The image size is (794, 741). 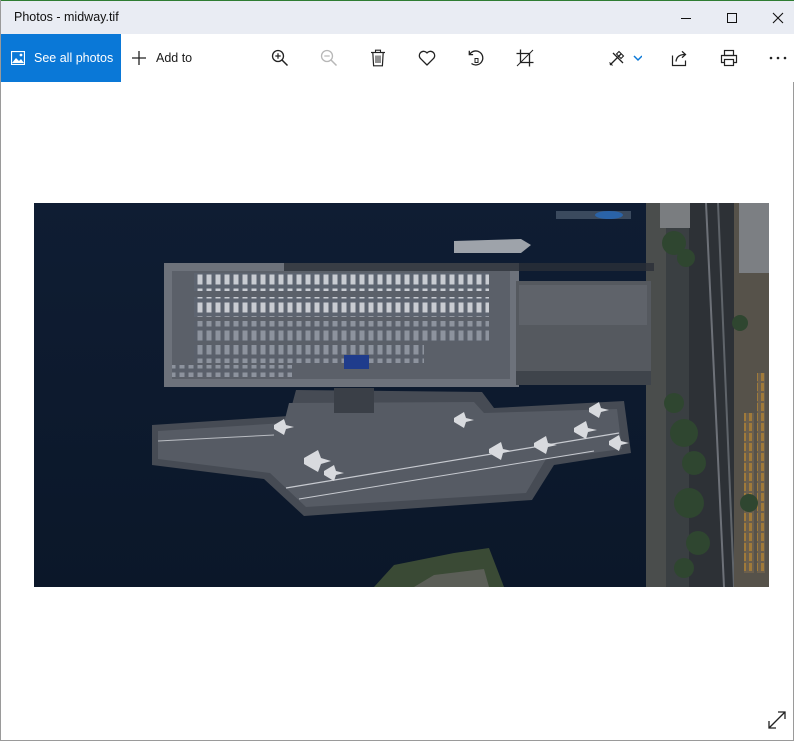 I want to click on print-button, so click(x=729, y=58).